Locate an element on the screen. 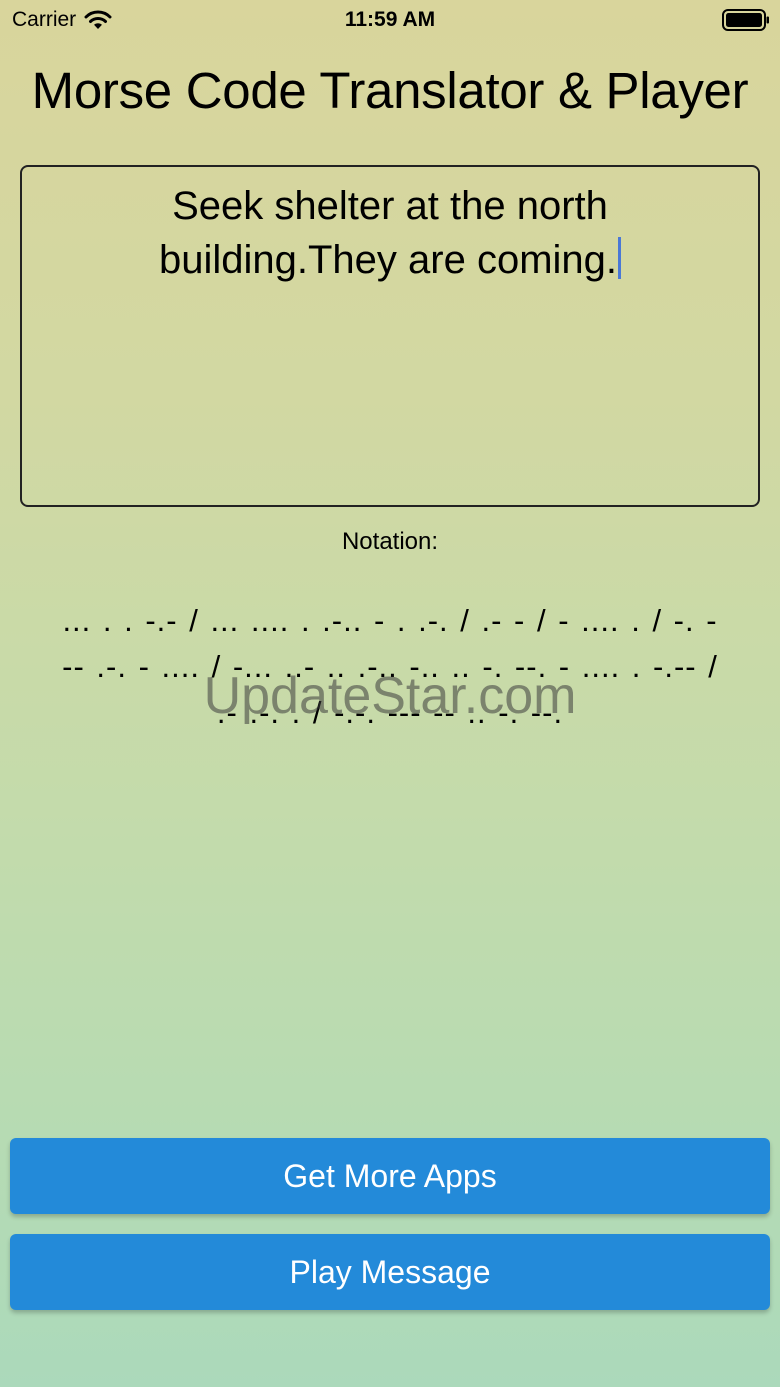  app-title: Morse Code Translator & Player is located at coordinates (390, 90).